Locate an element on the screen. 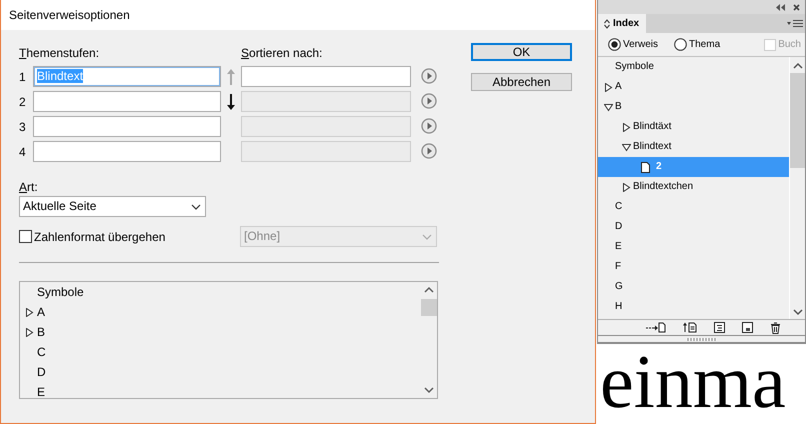 This screenshot has height=424, width=806. index-entry: D is located at coordinates (618, 227).